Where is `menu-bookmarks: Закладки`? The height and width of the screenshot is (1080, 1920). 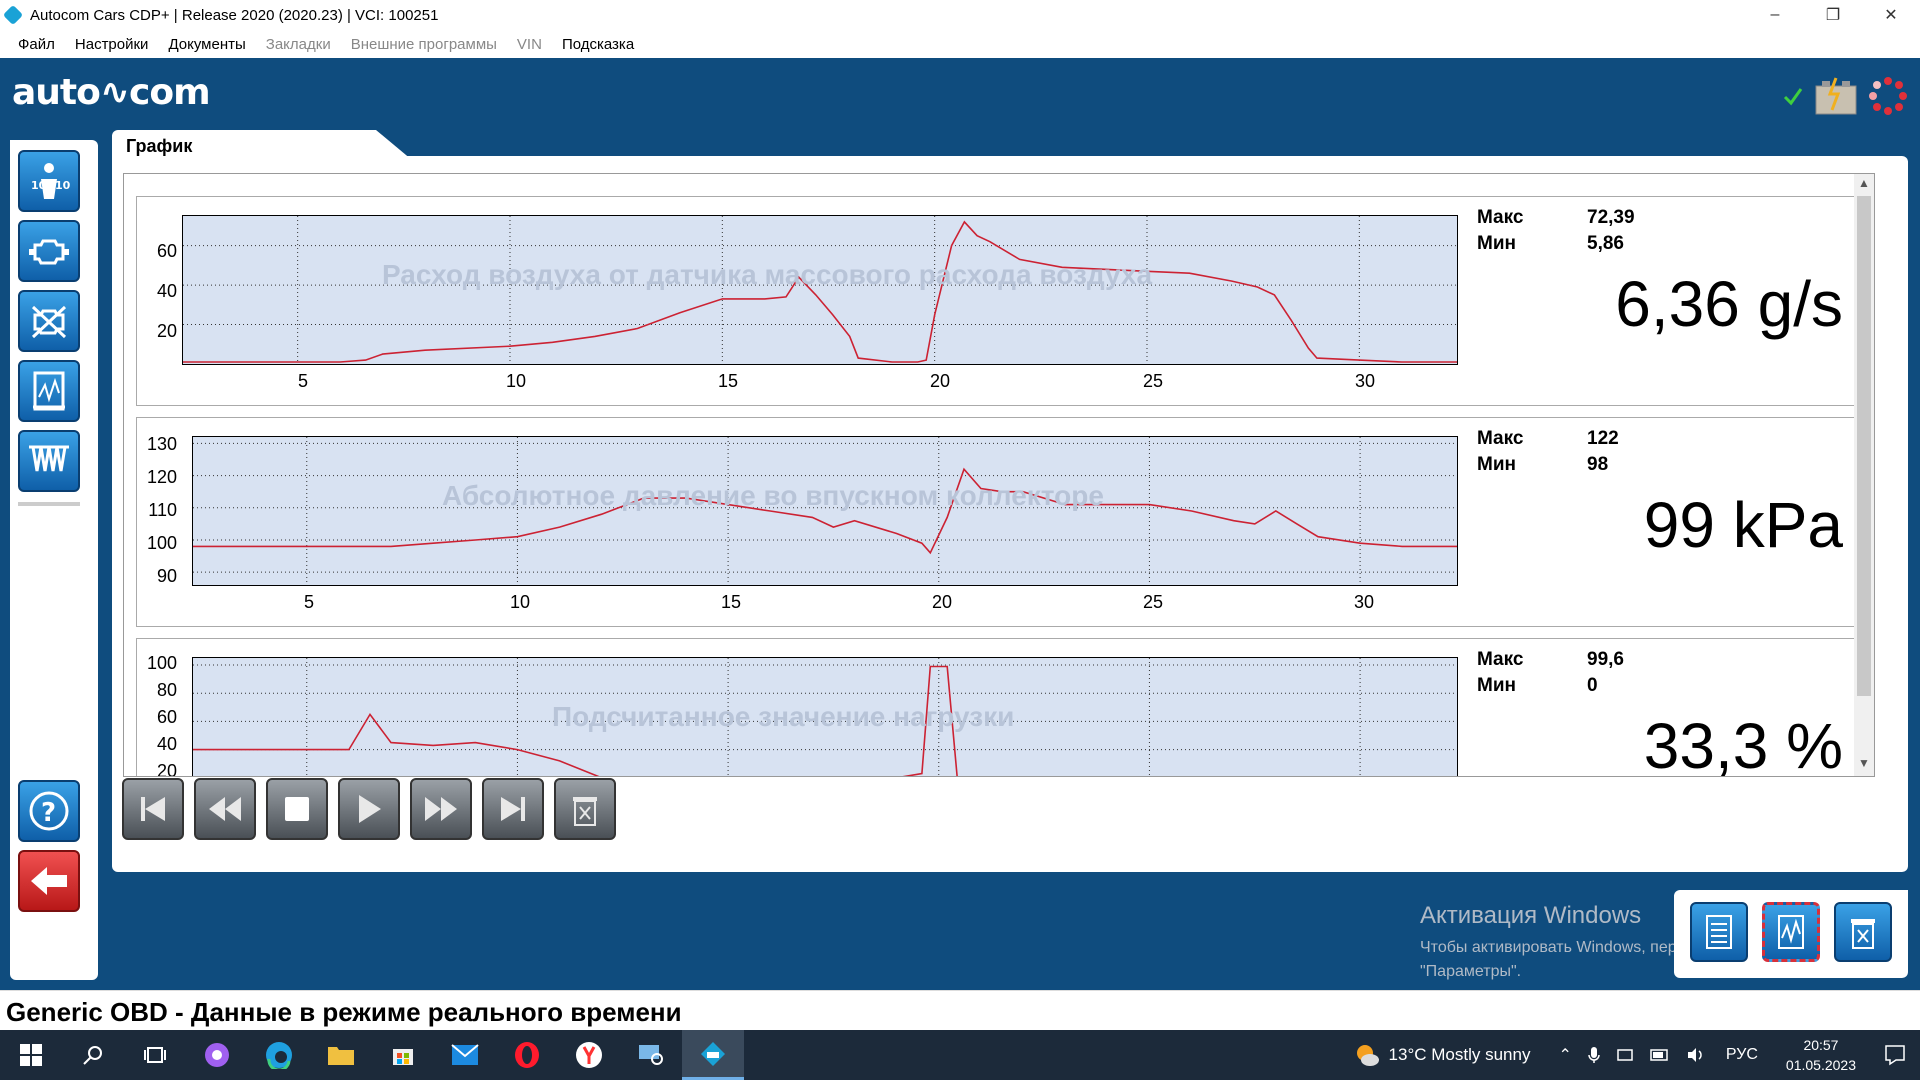
menu-bookmarks: Закладки is located at coordinates (298, 44).